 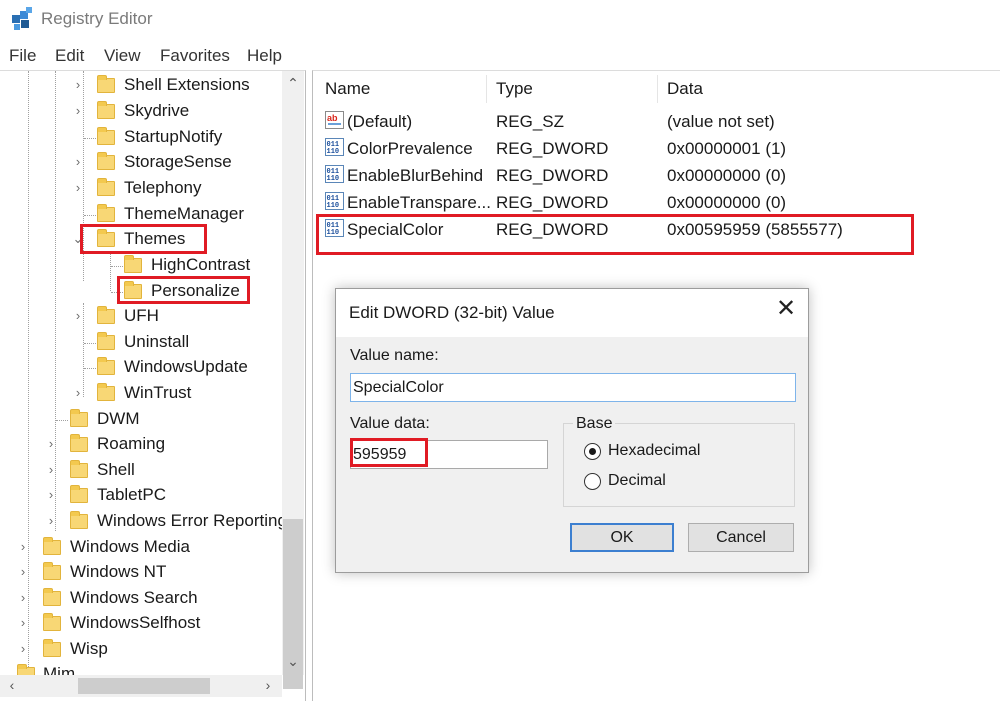 What do you see at coordinates (186, 366) in the screenshot?
I see `tree-item-label: WindowsUpdate` at bounding box center [186, 366].